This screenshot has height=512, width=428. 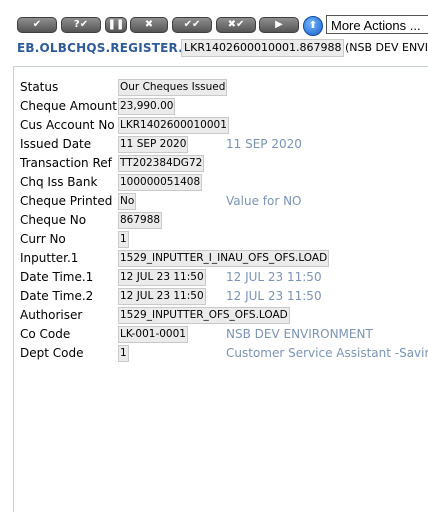 I want to click on validate-icon: ?✔, so click(x=81, y=25).